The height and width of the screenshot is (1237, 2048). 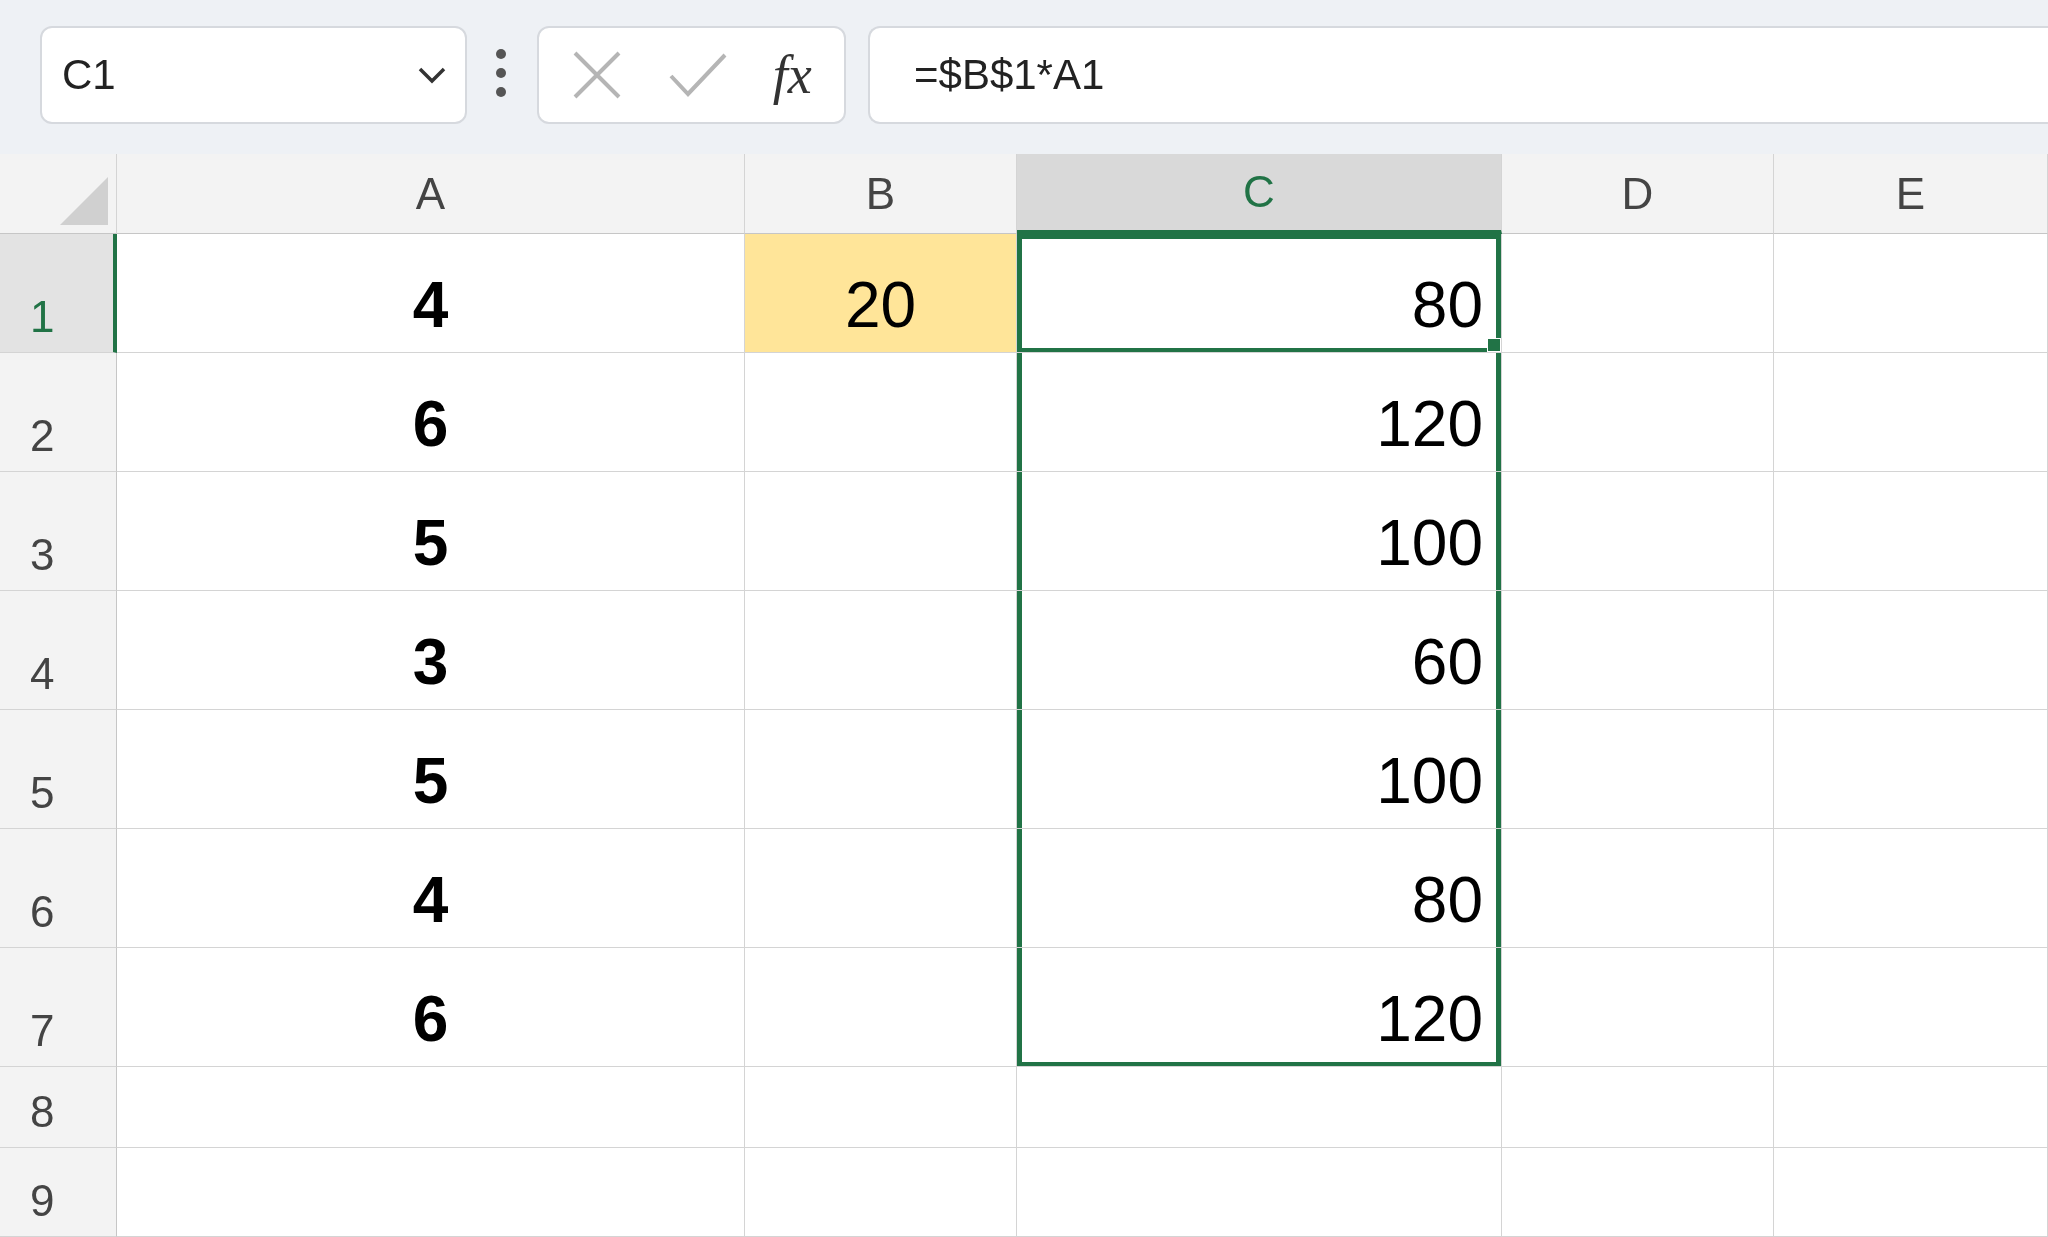 I want to click on fill-handle, so click(x=1494, y=345).